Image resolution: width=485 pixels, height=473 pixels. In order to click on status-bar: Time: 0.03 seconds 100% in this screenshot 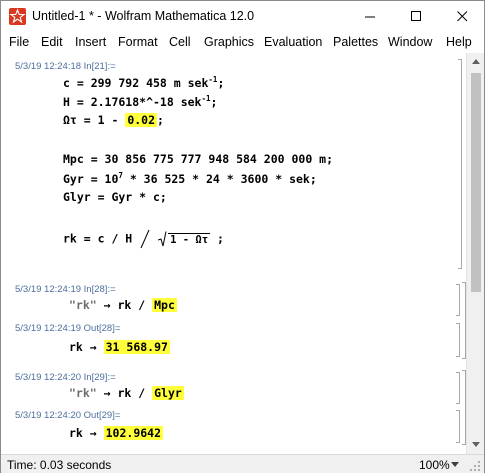, I will do `click(242, 463)`.